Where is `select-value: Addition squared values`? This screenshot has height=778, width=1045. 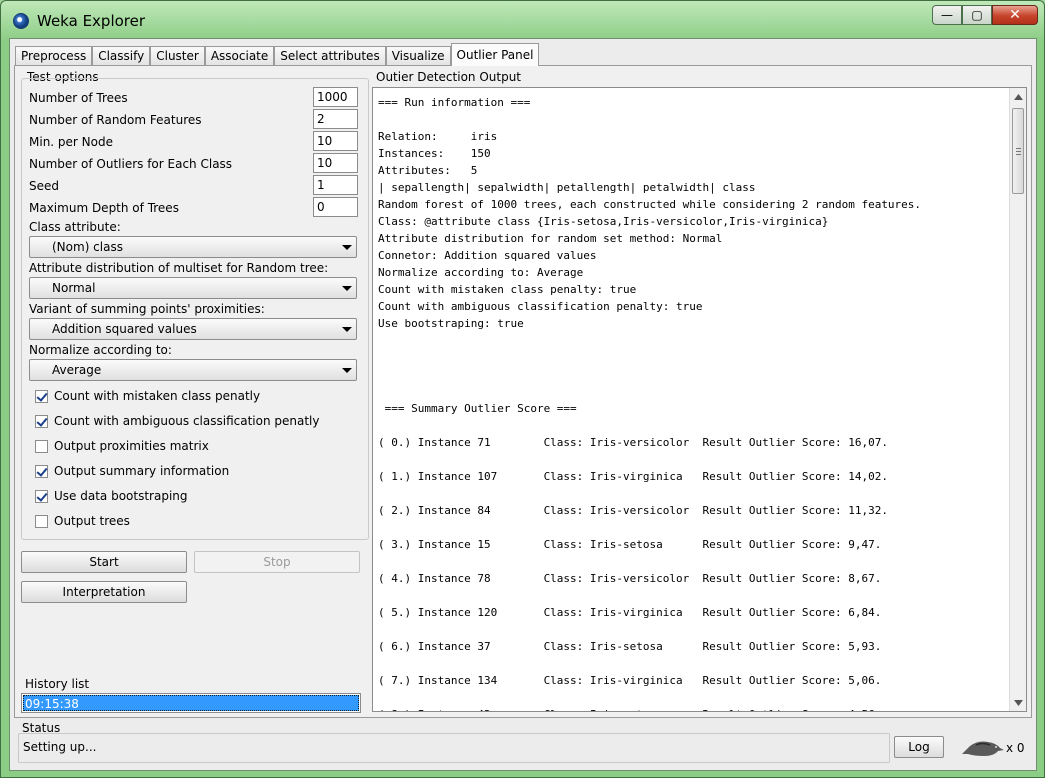 select-value: Addition squared values is located at coordinates (124, 329).